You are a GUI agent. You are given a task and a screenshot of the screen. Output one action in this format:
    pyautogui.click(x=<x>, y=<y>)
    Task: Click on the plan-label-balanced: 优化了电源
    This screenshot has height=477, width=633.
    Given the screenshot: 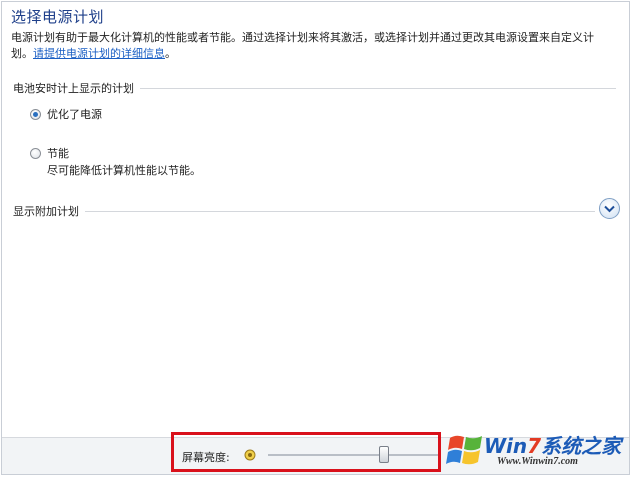 What is the action you would take?
    pyautogui.click(x=74, y=114)
    